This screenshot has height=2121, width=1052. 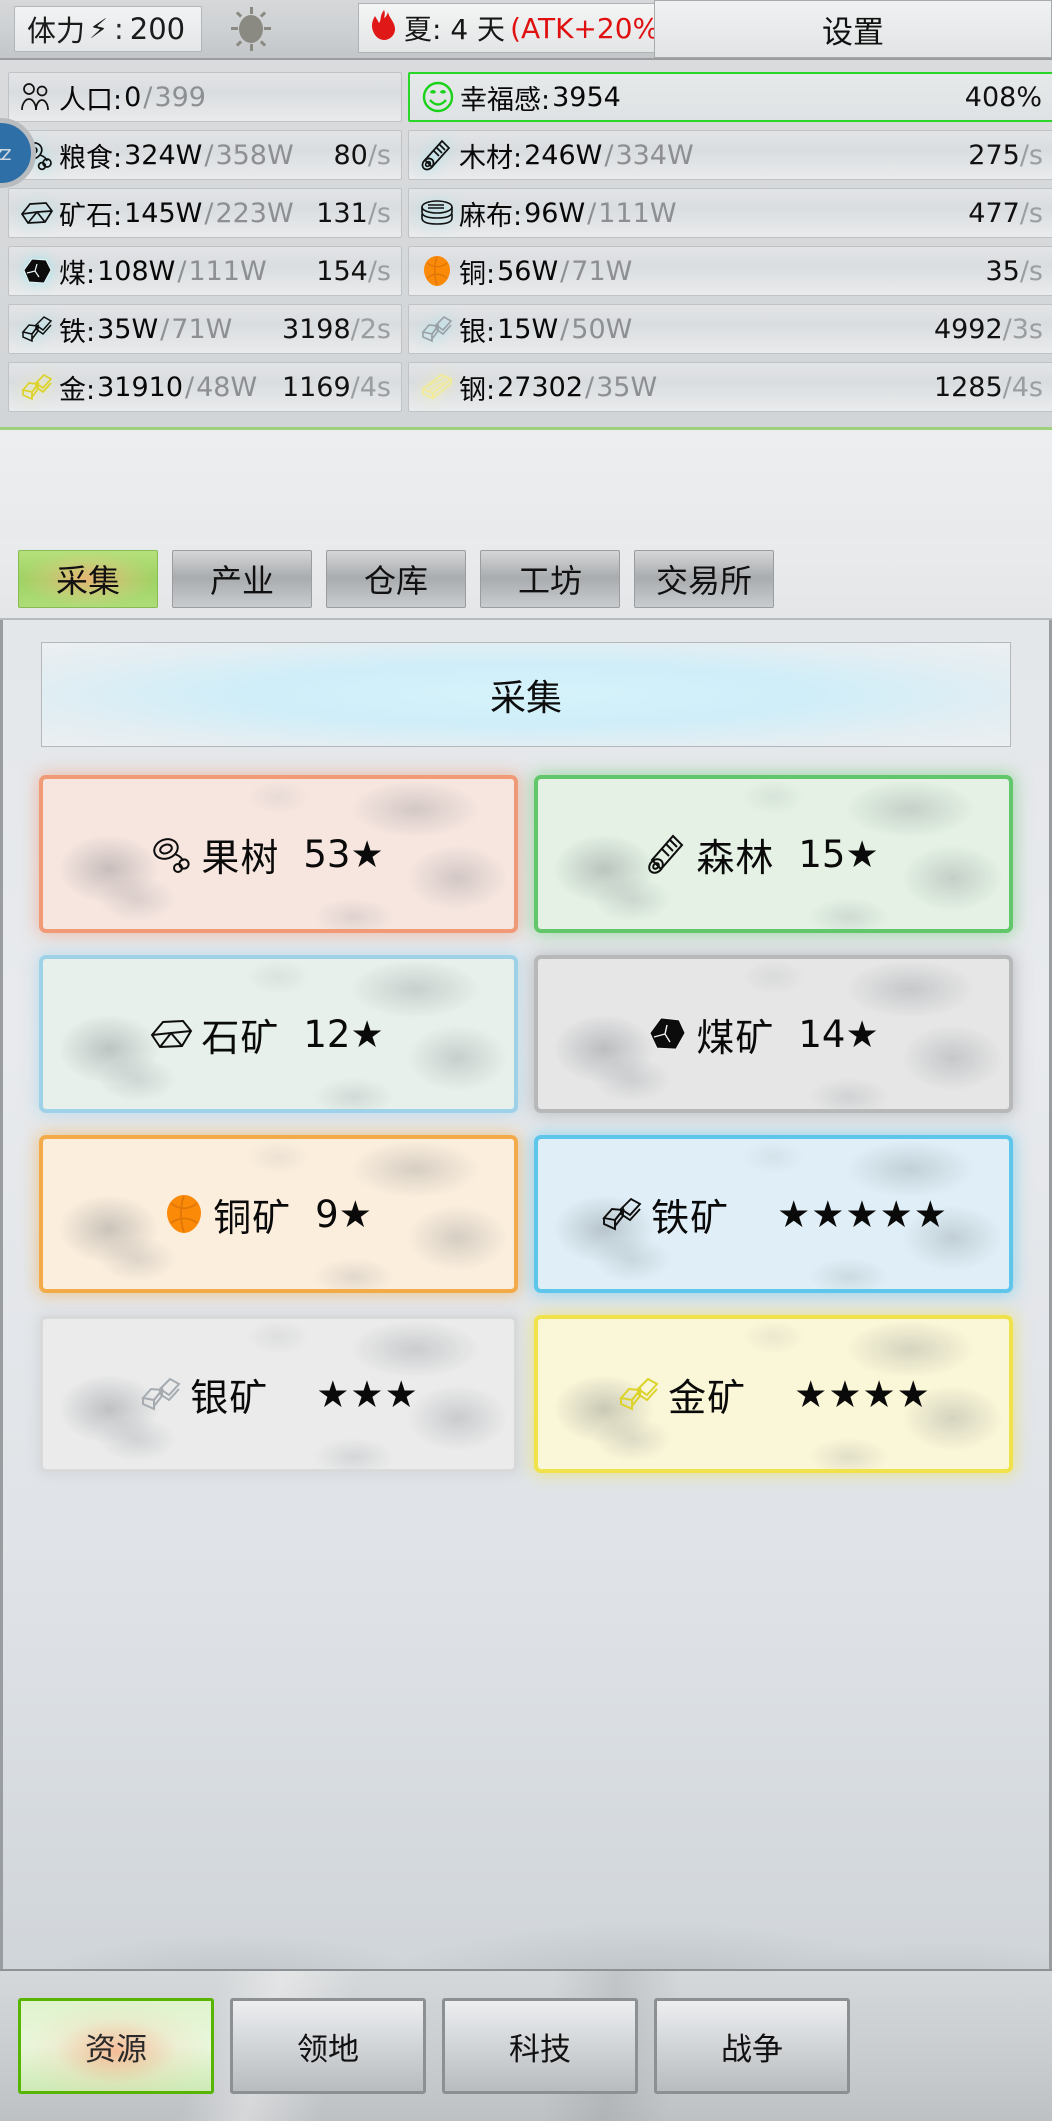 What do you see at coordinates (163, 155) in the screenshot?
I see `resource-current: 324W` at bounding box center [163, 155].